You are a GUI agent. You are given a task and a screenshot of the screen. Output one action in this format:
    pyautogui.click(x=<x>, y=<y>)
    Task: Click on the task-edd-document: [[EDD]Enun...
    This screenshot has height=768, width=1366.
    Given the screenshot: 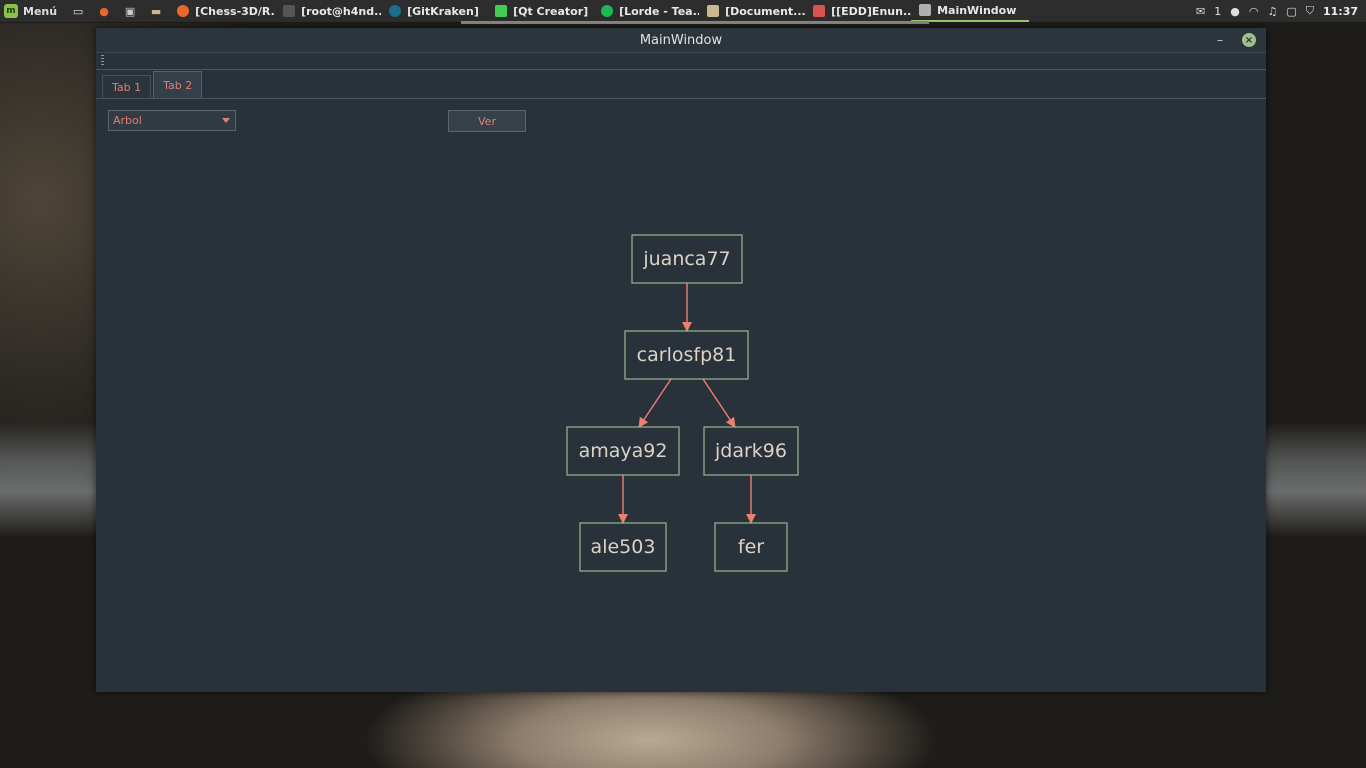 What is the action you would take?
    pyautogui.click(x=858, y=11)
    